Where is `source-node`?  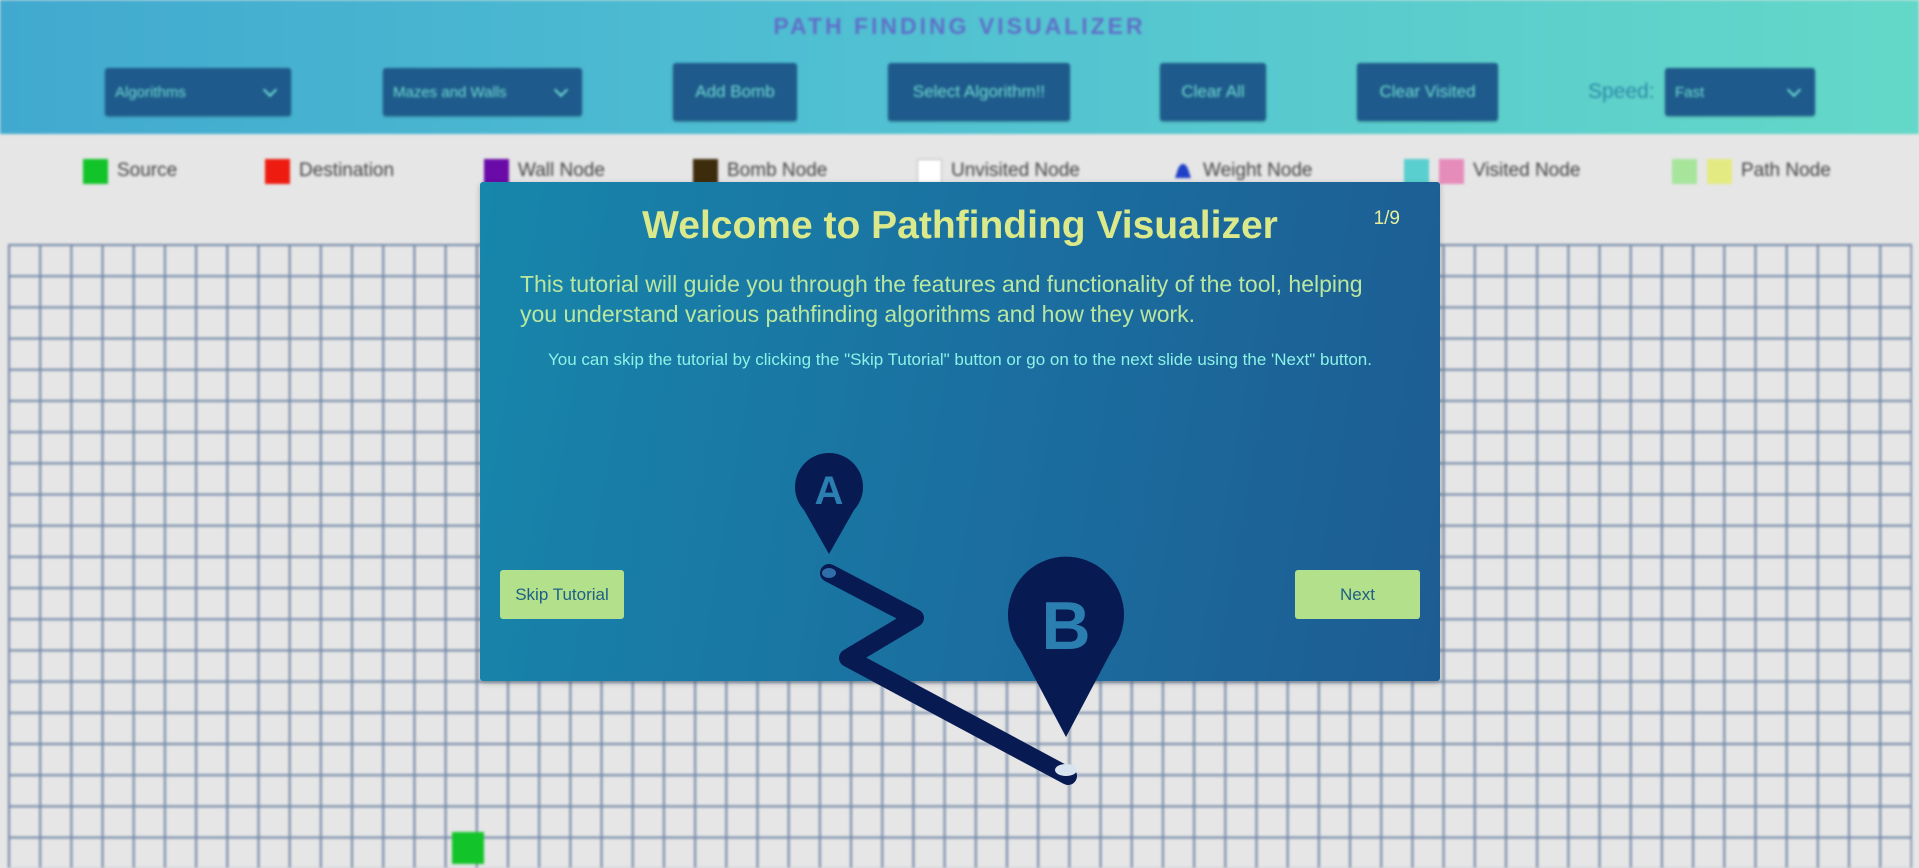
source-node is located at coordinates (468, 848).